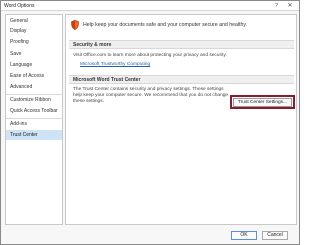  I want to click on trust-center-text-line-3: these settings., so click(88, 101).